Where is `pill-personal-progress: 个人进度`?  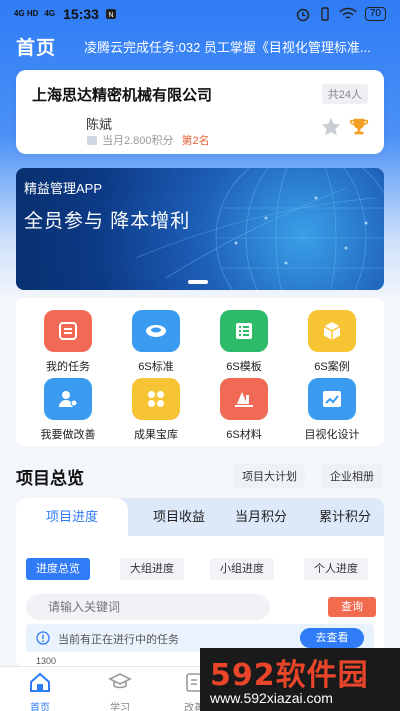 pill-personal-progress: 个人进度 is located at coordinates (336, 569).